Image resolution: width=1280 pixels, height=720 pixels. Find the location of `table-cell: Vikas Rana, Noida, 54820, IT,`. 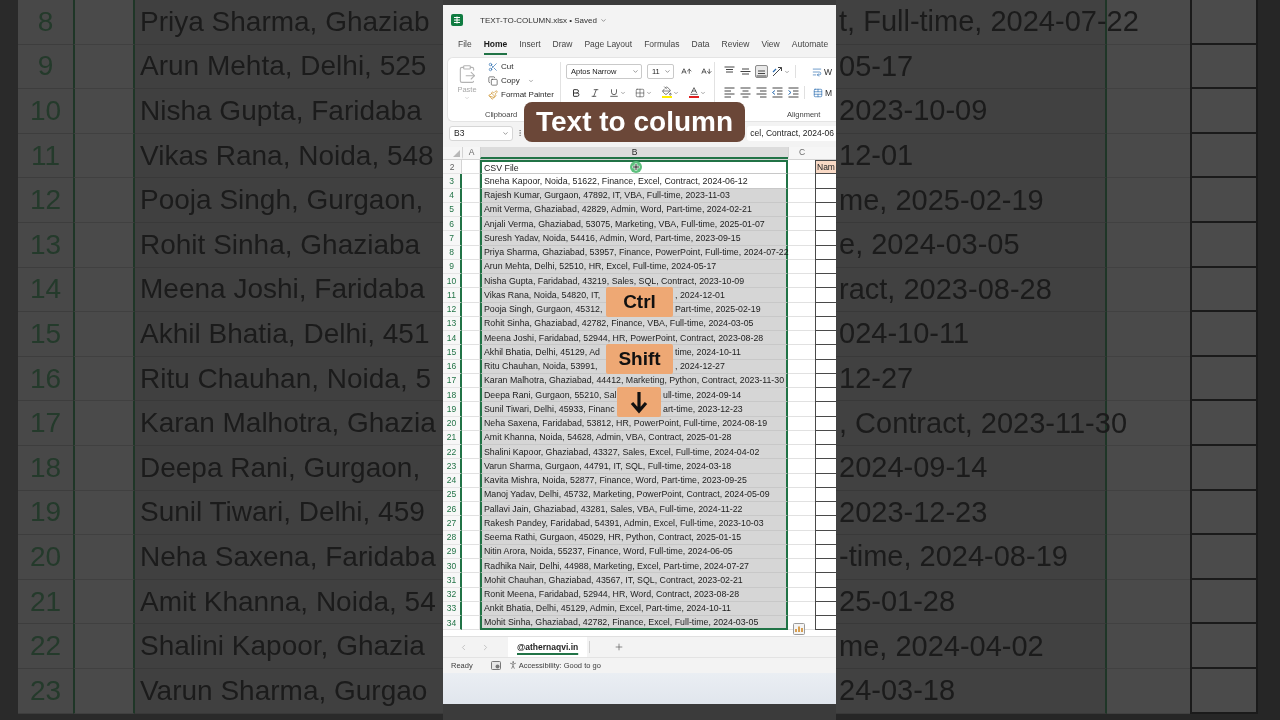

table-cell: Vikas Rana, Noida, 54820, IT, is located at coordinates (543, 295).